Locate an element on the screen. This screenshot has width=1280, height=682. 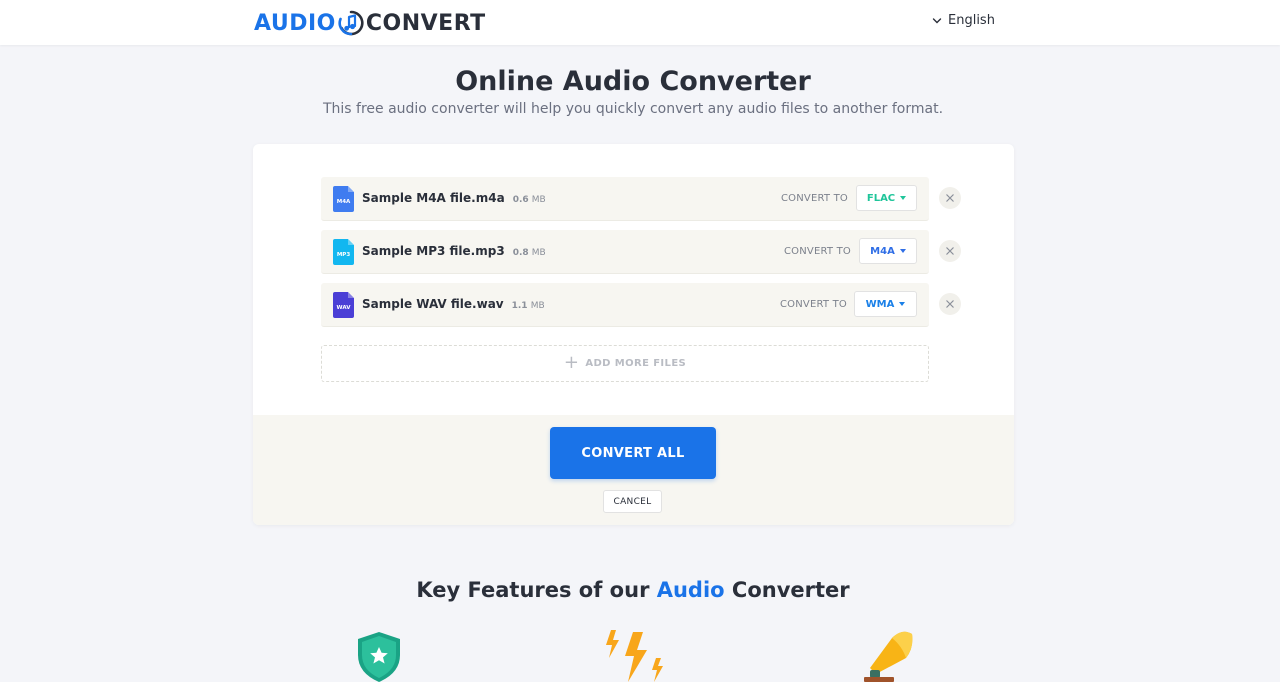
site-header: AUDIO CONVERT English is located at coordinates (640, 22).